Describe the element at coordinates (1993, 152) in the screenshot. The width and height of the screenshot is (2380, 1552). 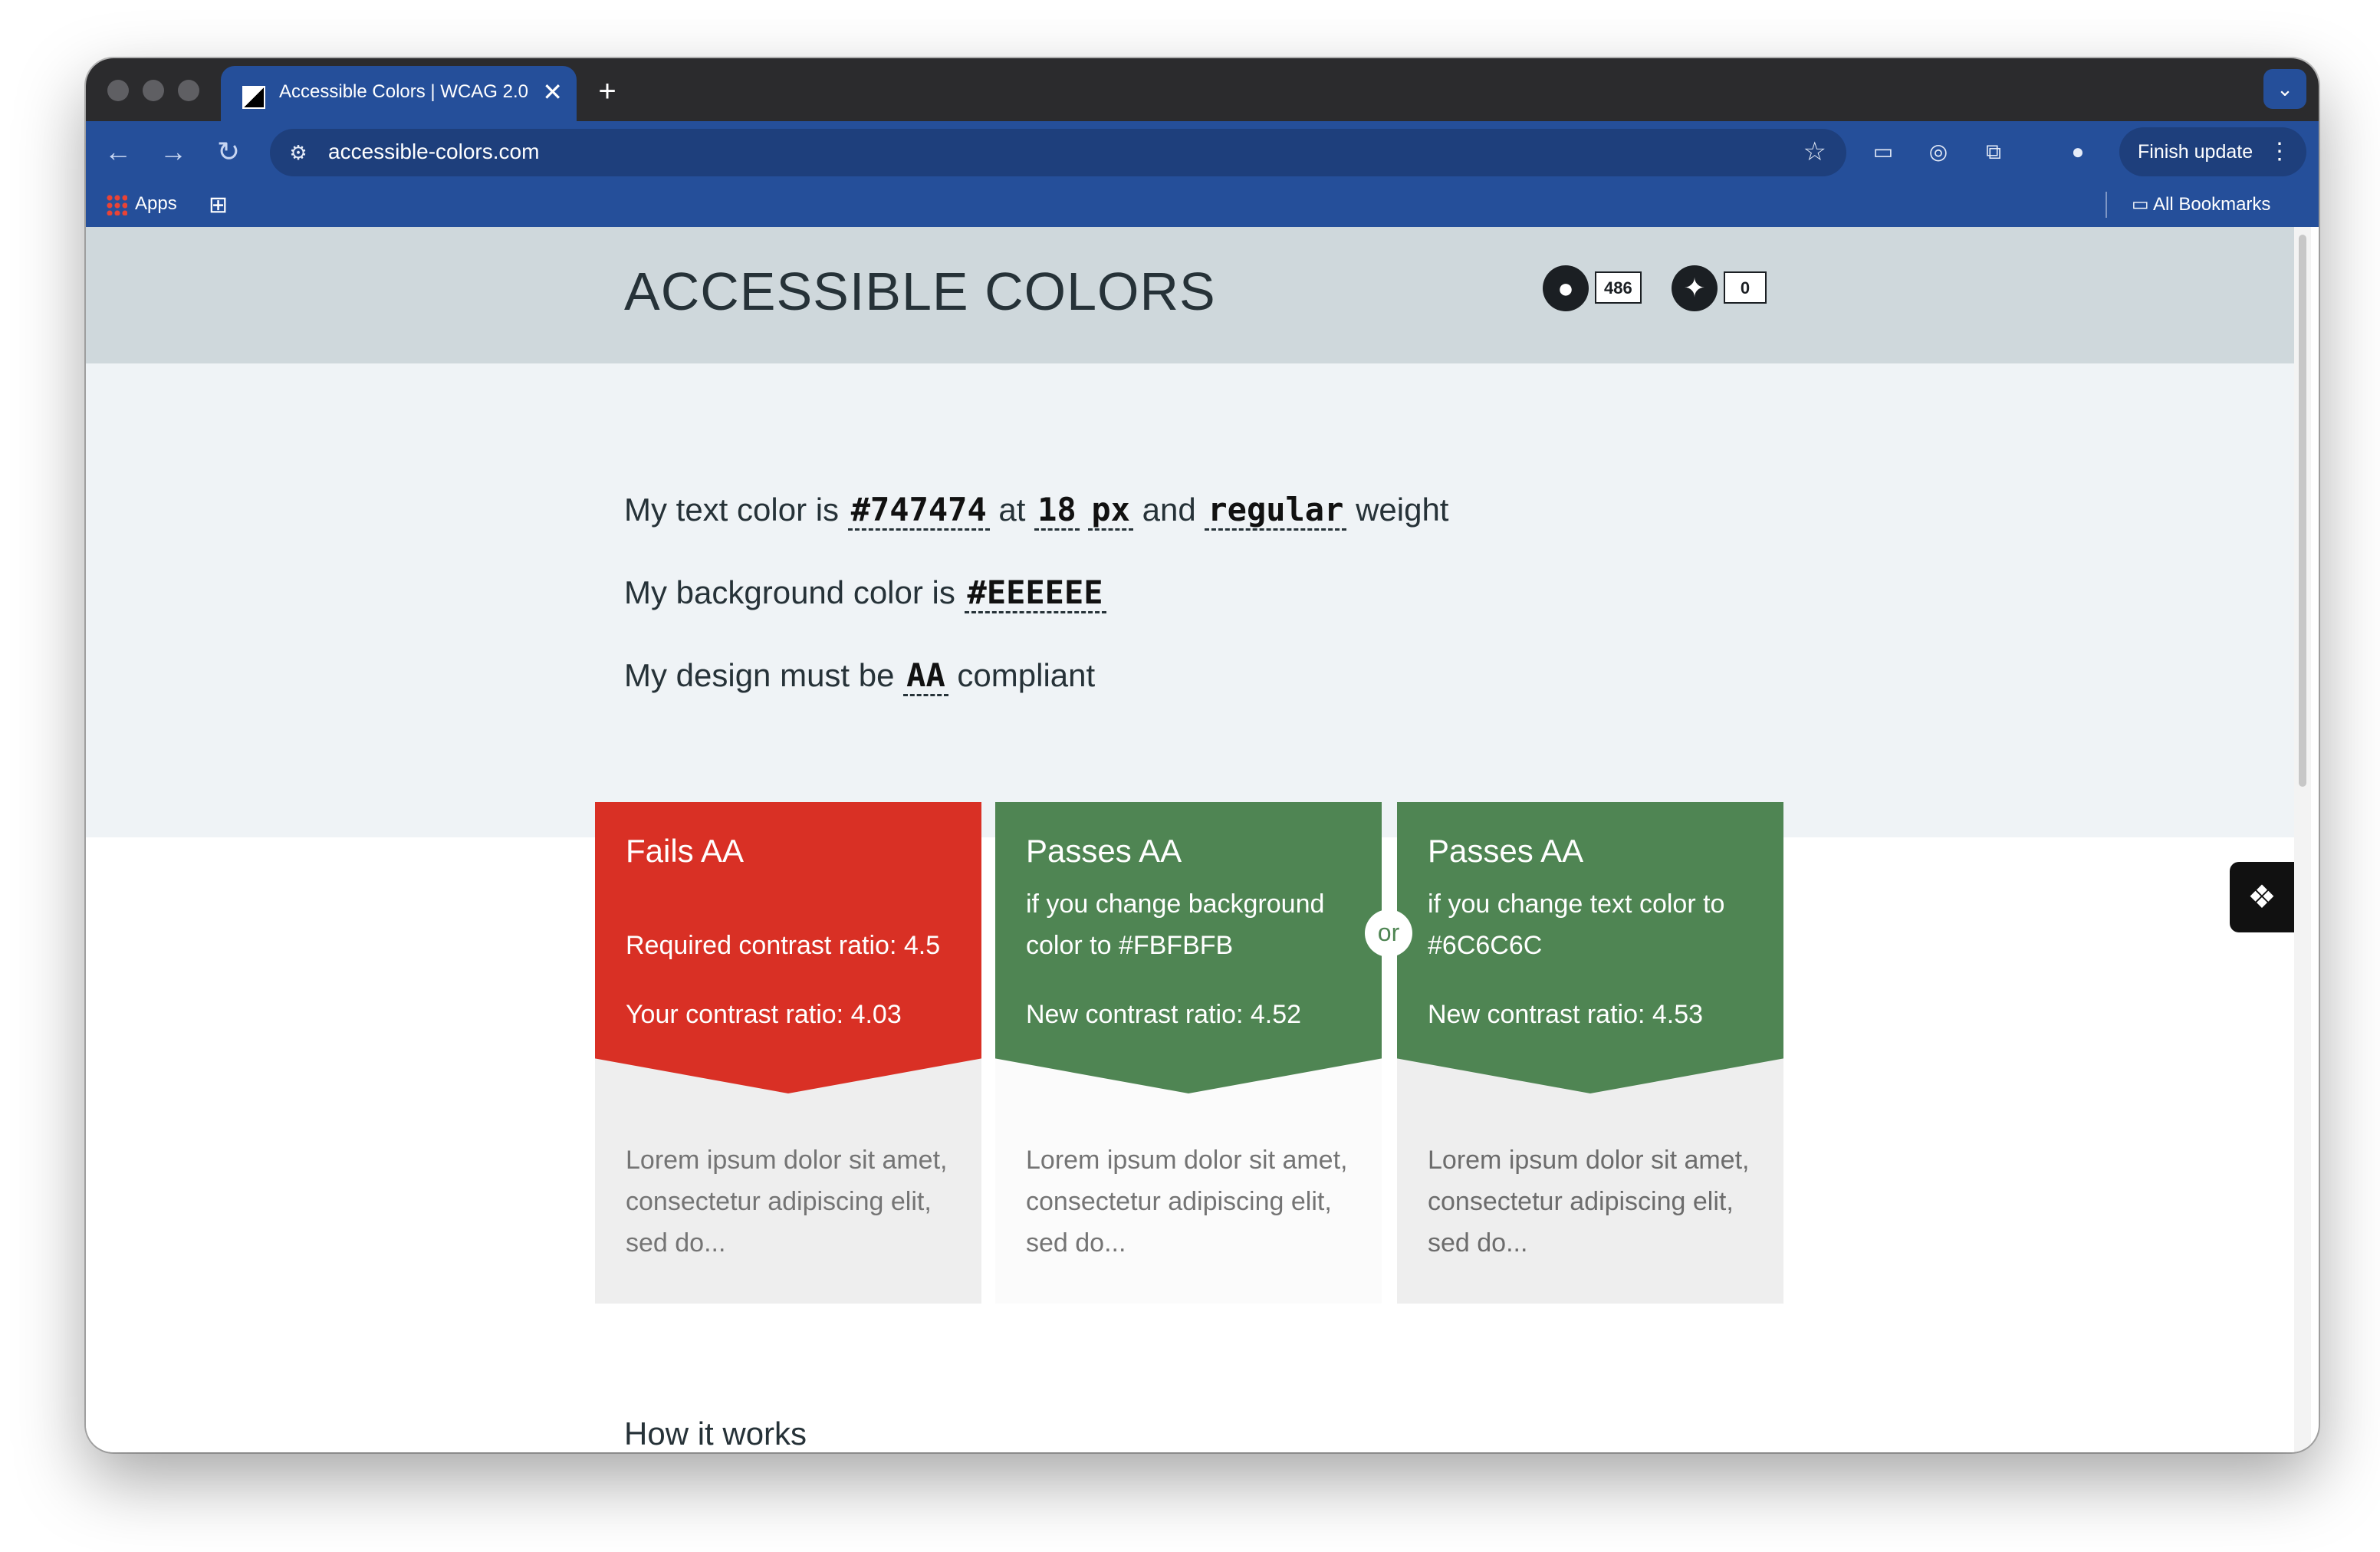
I see `extensions-puzzle-icon: ⧉` at that location.